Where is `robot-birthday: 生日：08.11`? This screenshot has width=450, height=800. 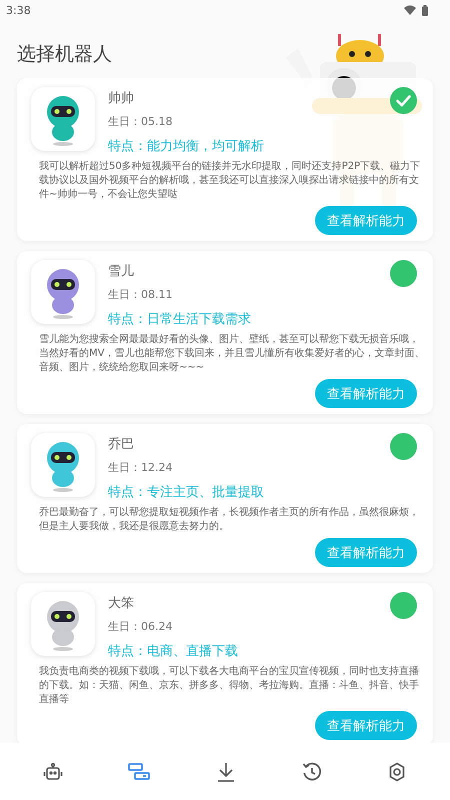
robot-birthday: 生日：08.11 is located at coordinates (141, 294).